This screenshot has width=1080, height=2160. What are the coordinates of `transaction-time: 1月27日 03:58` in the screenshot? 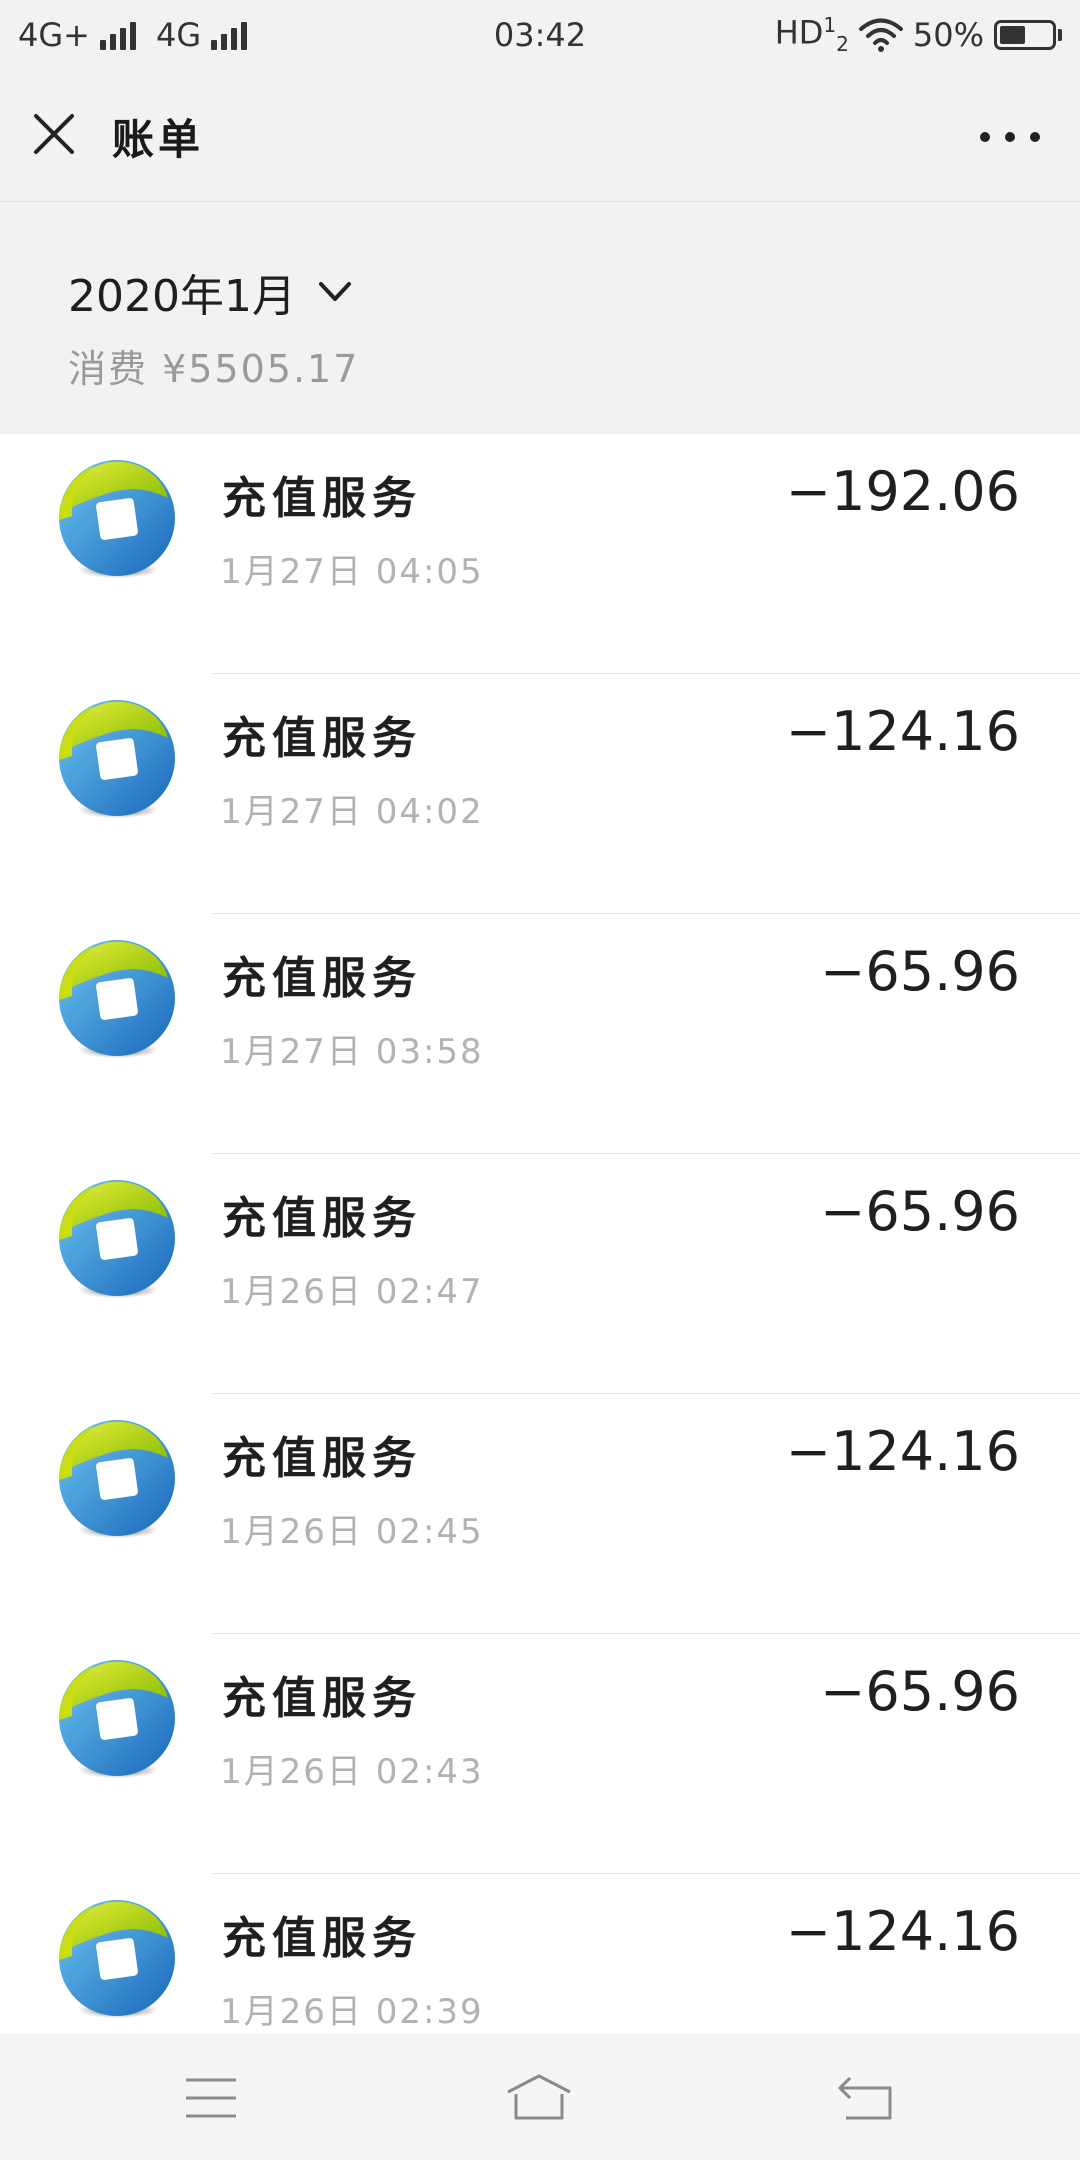 It's located at (352, 1052).